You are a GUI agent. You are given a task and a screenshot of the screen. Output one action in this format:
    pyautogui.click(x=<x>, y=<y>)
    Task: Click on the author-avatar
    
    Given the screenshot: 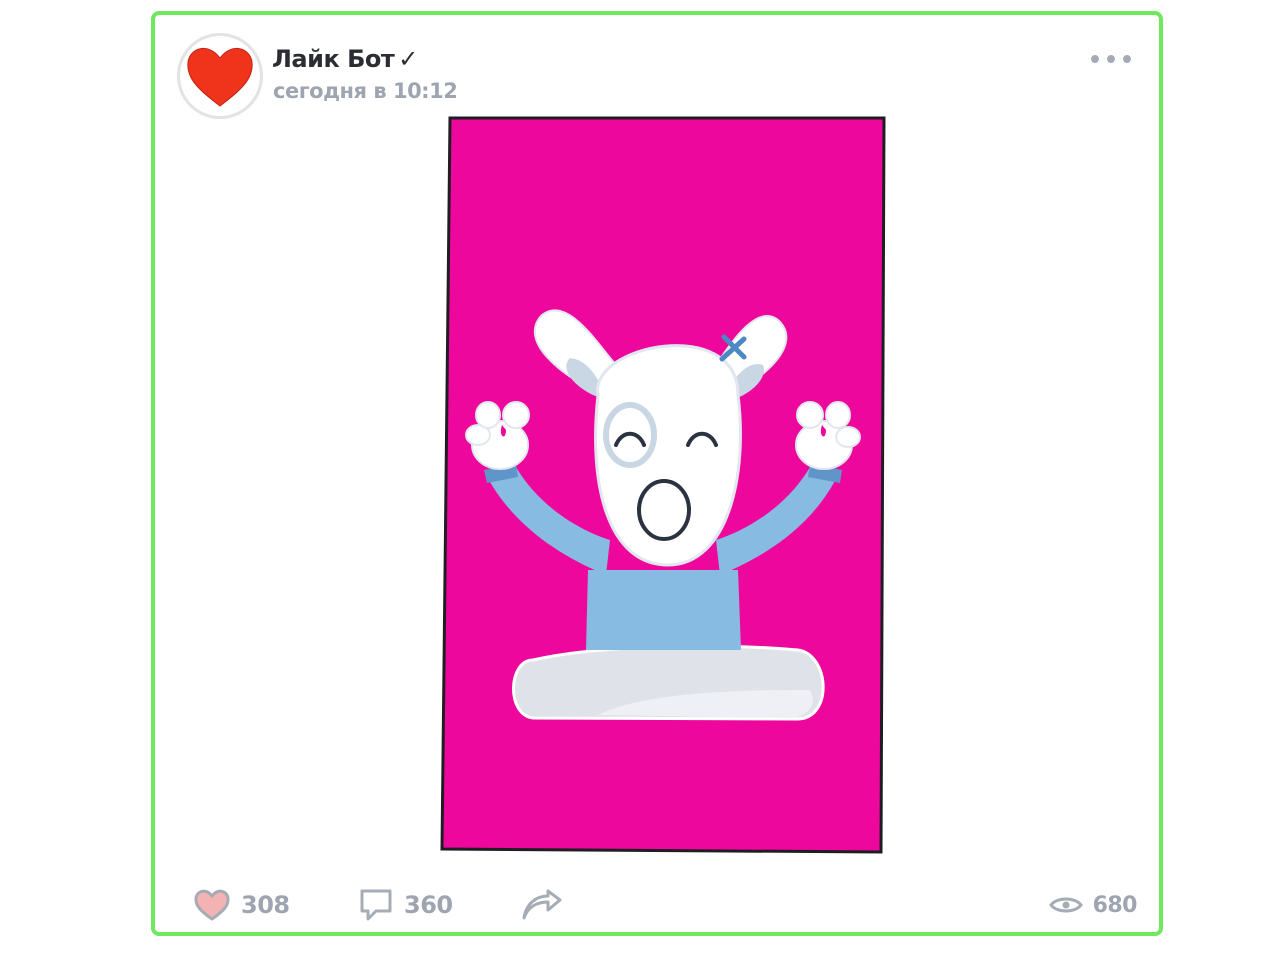 What is the action you would take?
    pyautogui.click(x=220, y=76)
    